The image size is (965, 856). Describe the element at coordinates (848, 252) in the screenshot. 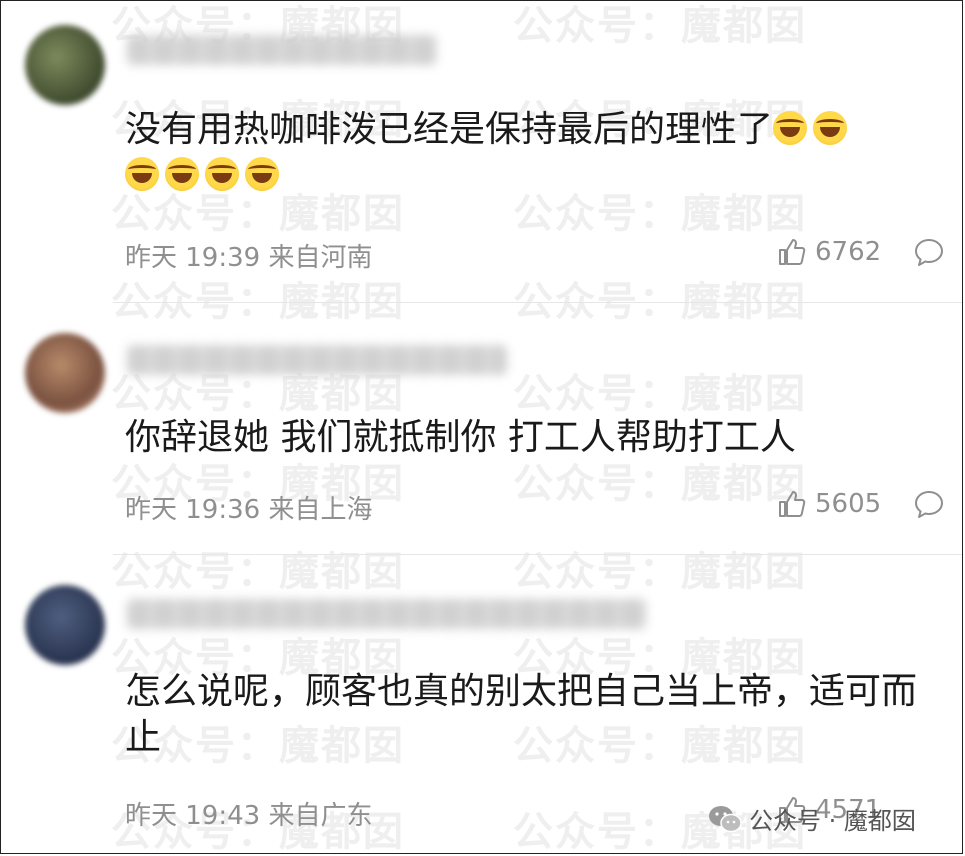

I see `like-count: 6762` at that location.